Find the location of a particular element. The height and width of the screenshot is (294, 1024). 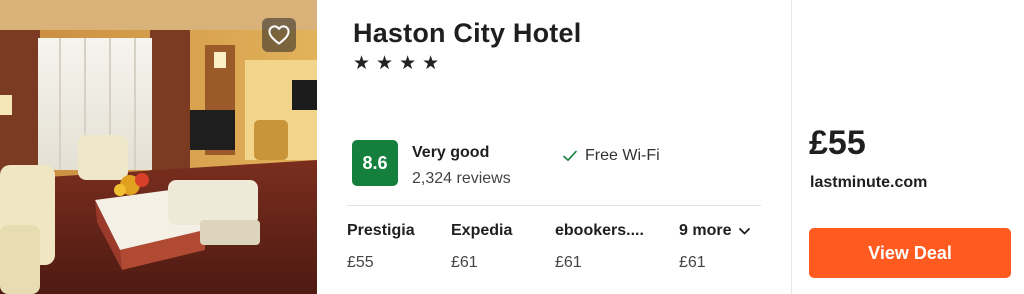

favorite-button is located at coordinates (279, 35).